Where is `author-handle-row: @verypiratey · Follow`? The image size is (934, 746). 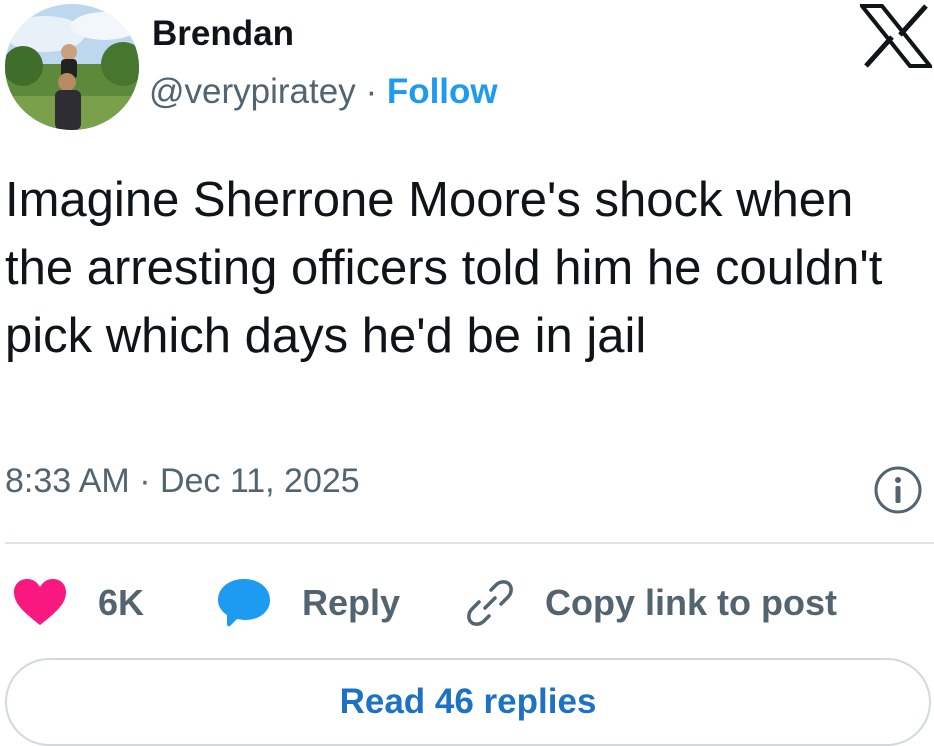 author-handle-row: @verypiratey · Follow is located at coordinates (323, 92).